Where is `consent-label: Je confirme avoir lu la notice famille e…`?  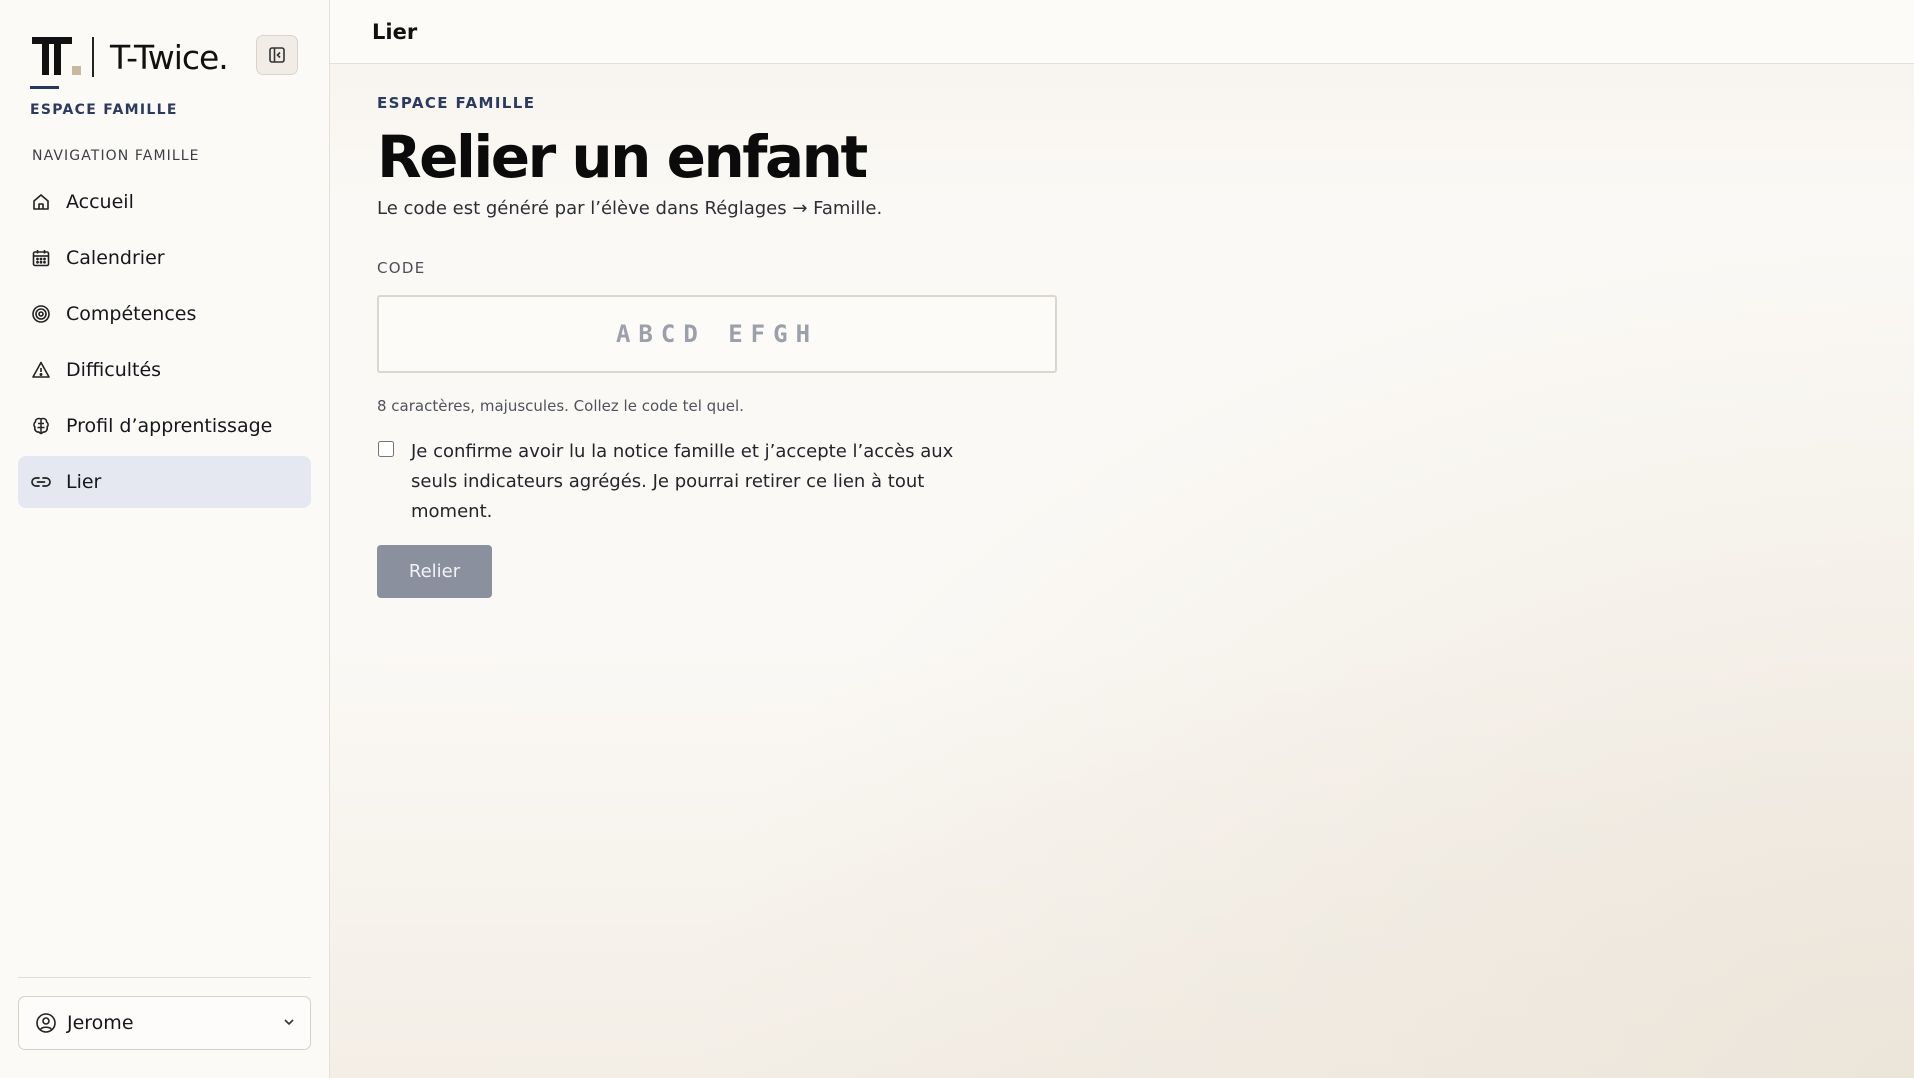
consent-label: Je confirme avoir lu la notice famille e… is located at coordinates (701, 482).